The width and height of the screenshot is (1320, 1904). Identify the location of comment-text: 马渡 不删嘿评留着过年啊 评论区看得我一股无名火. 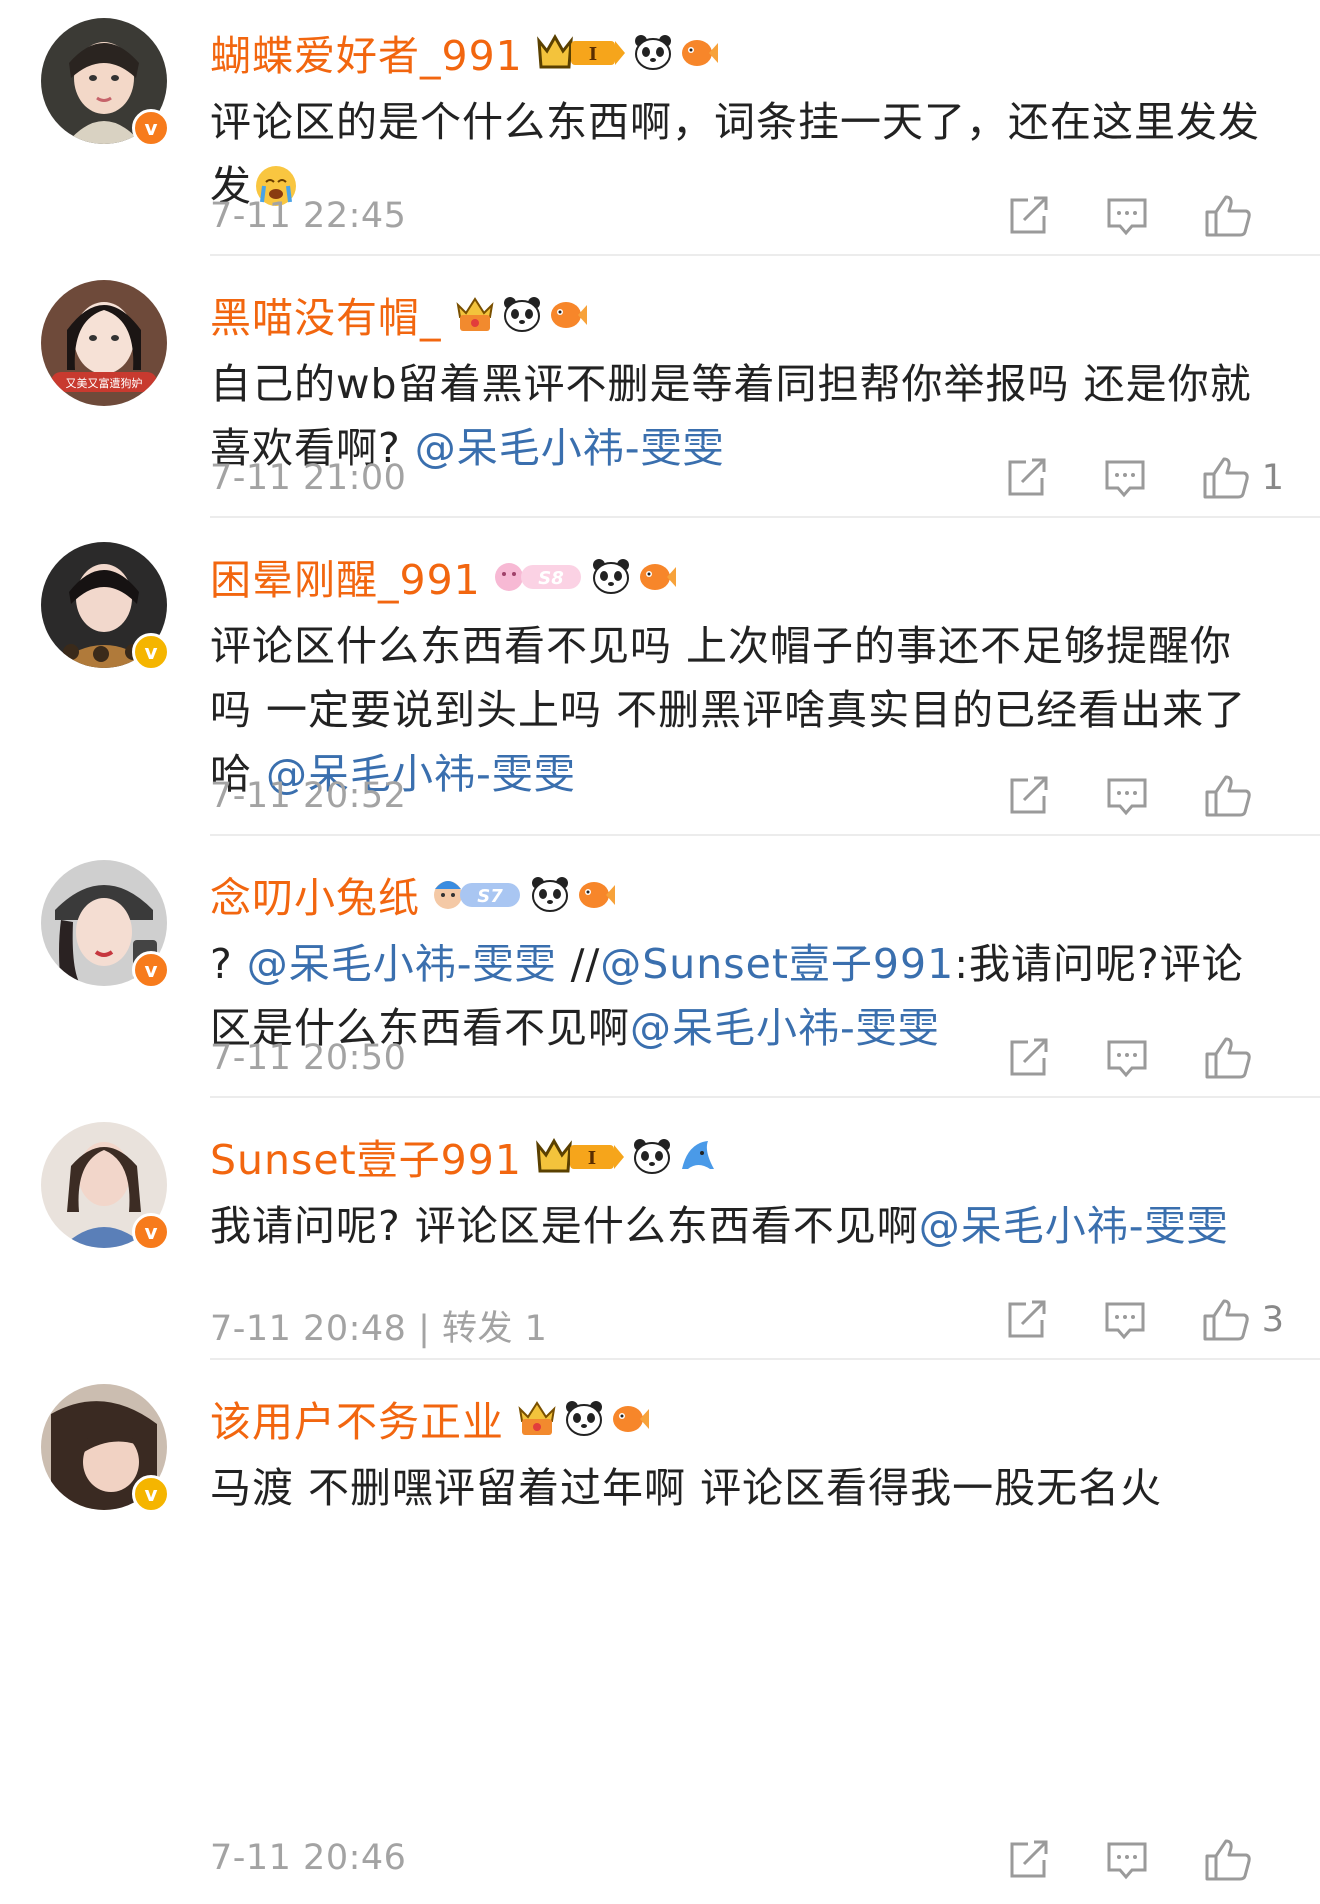
(686, 1488).